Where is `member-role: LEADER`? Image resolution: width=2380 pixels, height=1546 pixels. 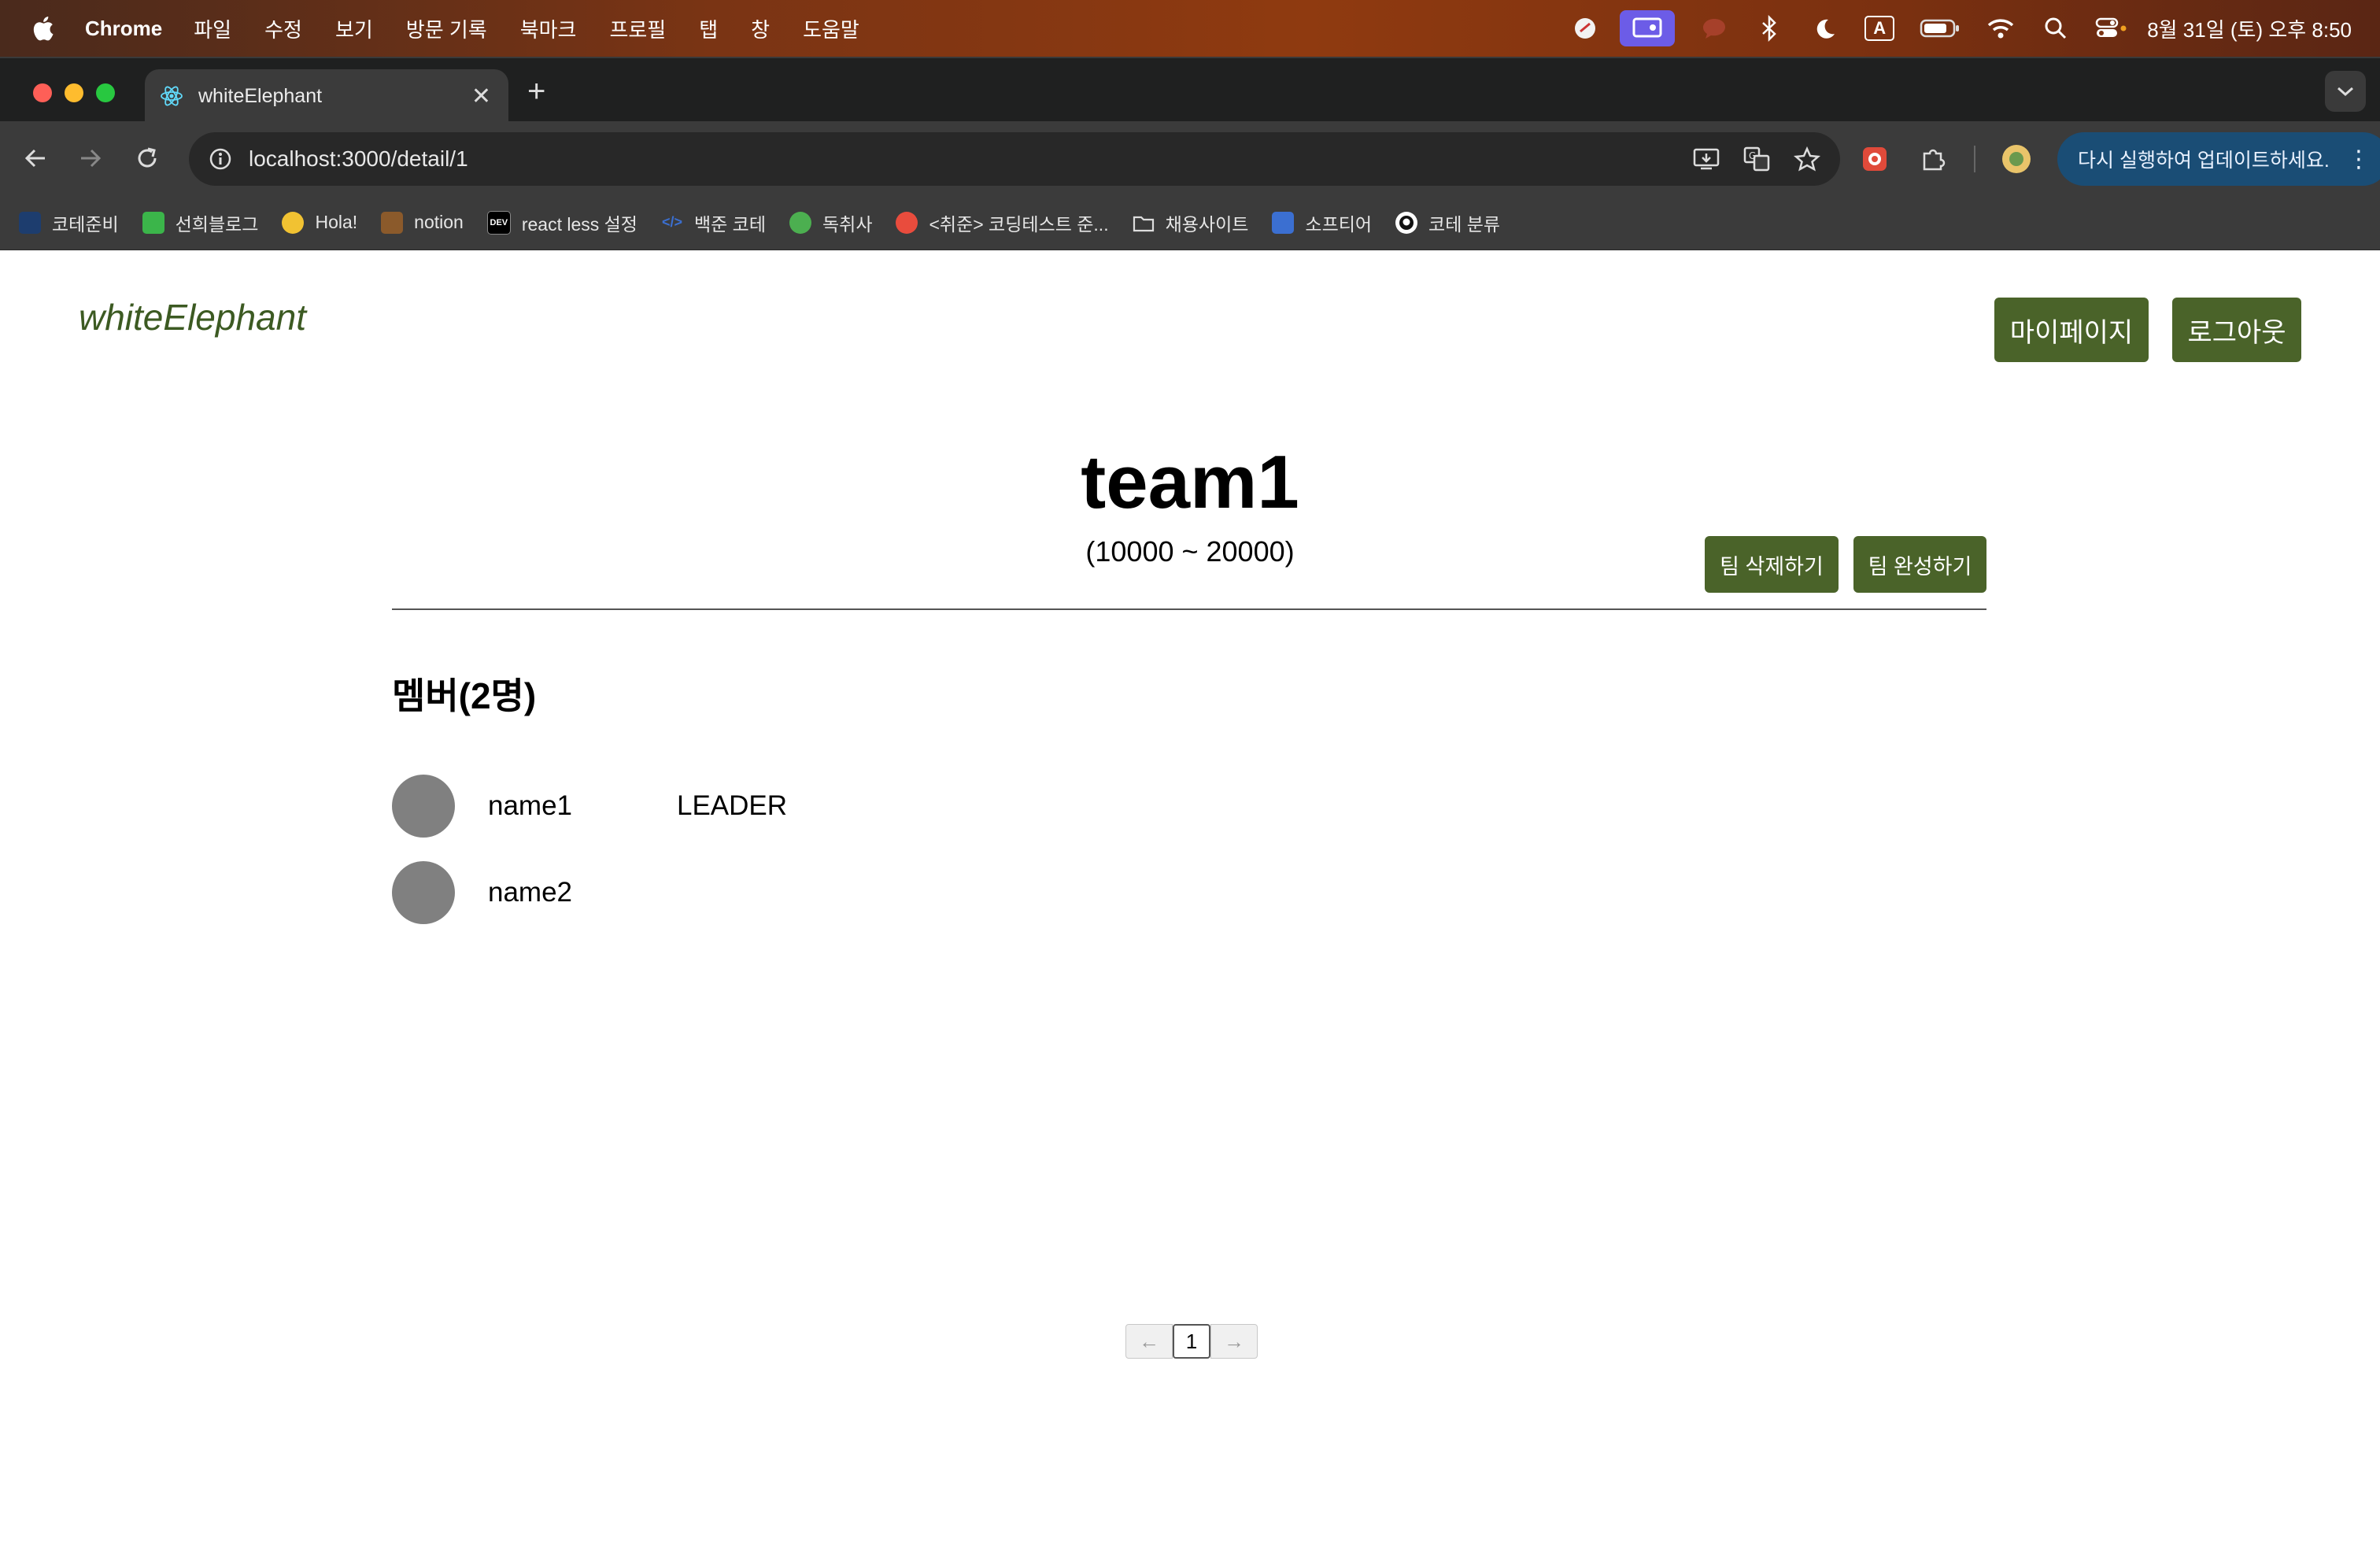
member-role: LEADER is located at coordinates (732, 806).